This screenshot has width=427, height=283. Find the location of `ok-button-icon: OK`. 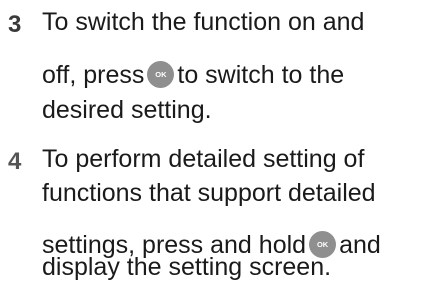

ok-button-icon: OK is located at coordinates (161, 74).